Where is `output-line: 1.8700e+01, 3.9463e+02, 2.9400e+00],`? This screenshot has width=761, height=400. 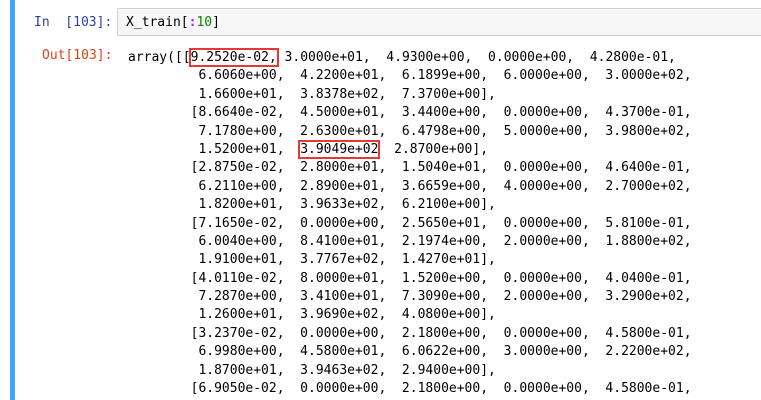 output-line: 1.8700e+01, 3.9463e+02, 2.9400e+00], is located at coordinates (410, 371).